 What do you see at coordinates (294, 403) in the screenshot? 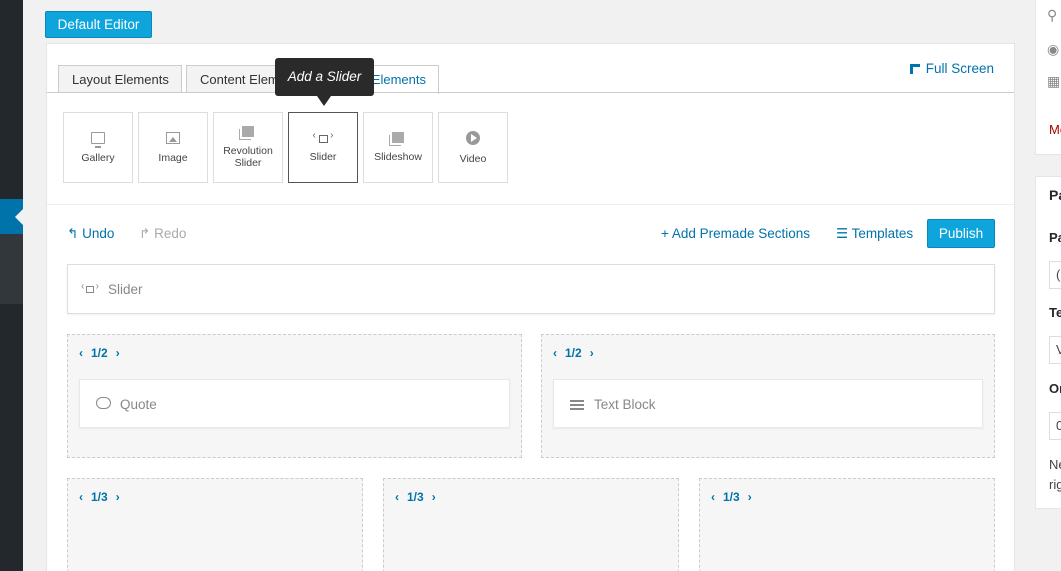
I see `quote-element-block: Quote` at bounding box center [294, 403].